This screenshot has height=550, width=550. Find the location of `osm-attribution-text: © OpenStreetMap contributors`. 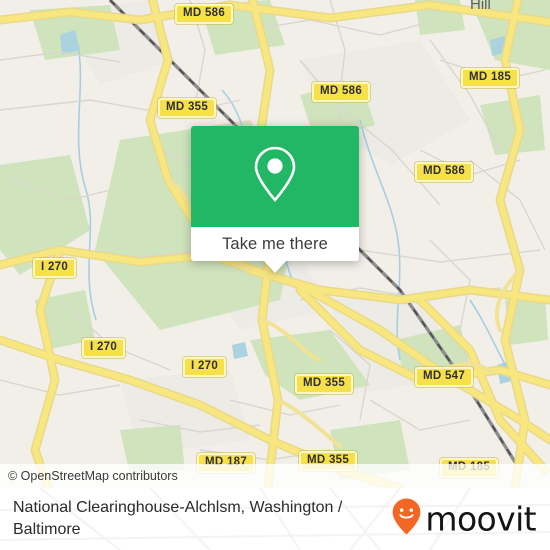

osm-attribution-text: © OpenStreetMap contributors is located at coordinates (89, 476).